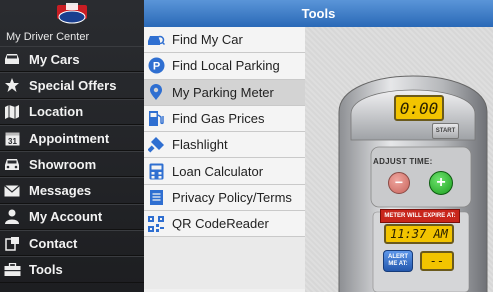  I want to click on sidebar-item-label: Appointment, so click(69, 138).